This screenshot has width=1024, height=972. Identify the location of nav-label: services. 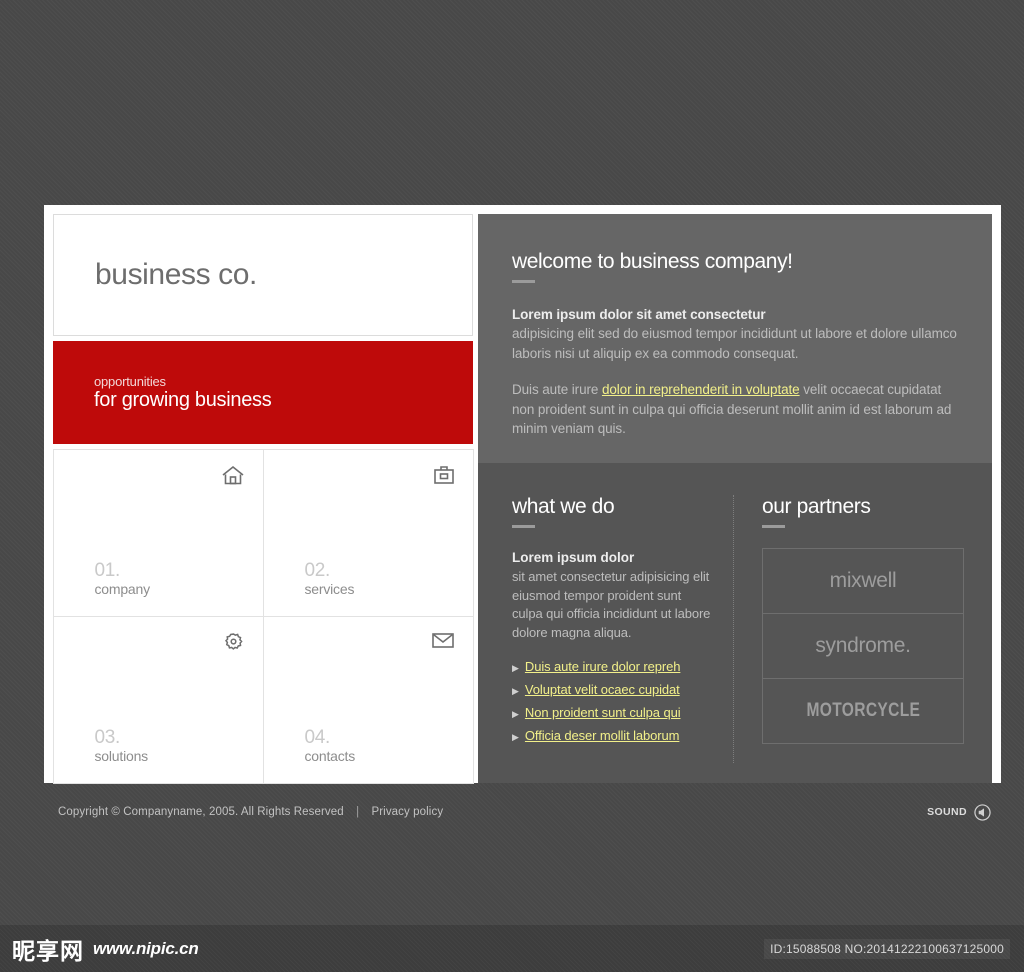
(329, 588).